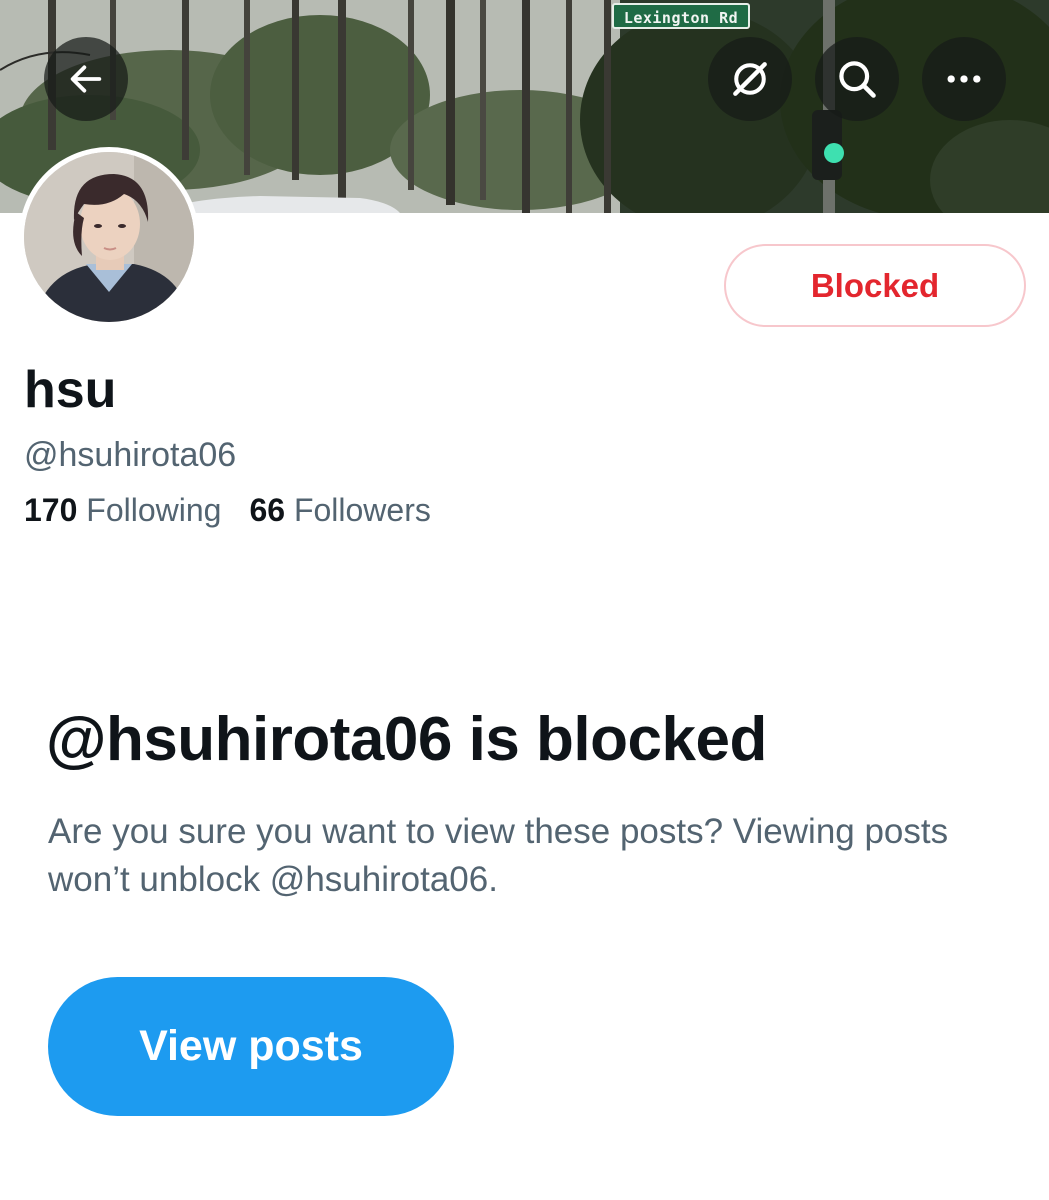 This screenshot has width=1049, height=1200. I want to click on username-handle: @hsuhirota06, so click(130, 455).